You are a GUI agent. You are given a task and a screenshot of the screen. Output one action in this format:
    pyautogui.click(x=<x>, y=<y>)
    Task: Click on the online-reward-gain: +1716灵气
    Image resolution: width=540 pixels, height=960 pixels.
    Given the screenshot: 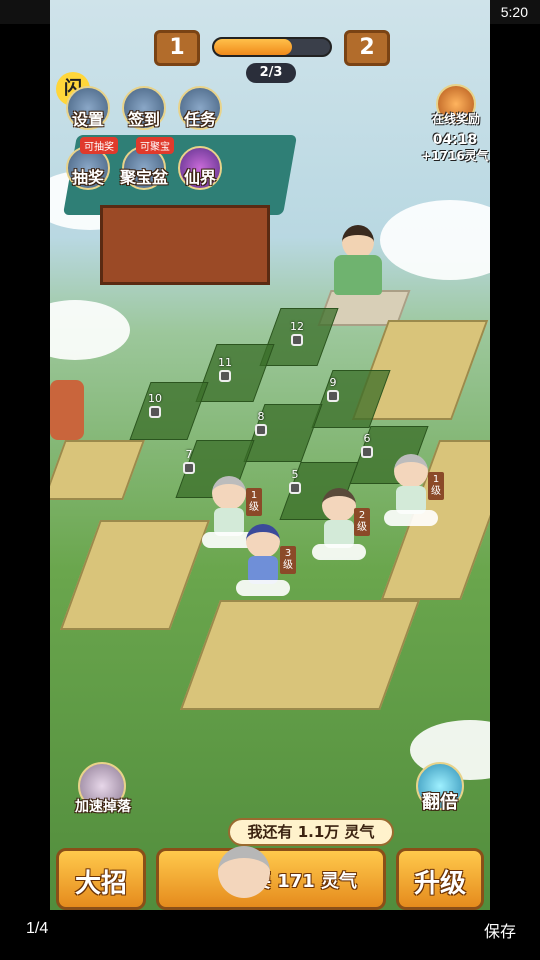 What is the action you would take?
    pyautogui.click(x=455, y=156)
    